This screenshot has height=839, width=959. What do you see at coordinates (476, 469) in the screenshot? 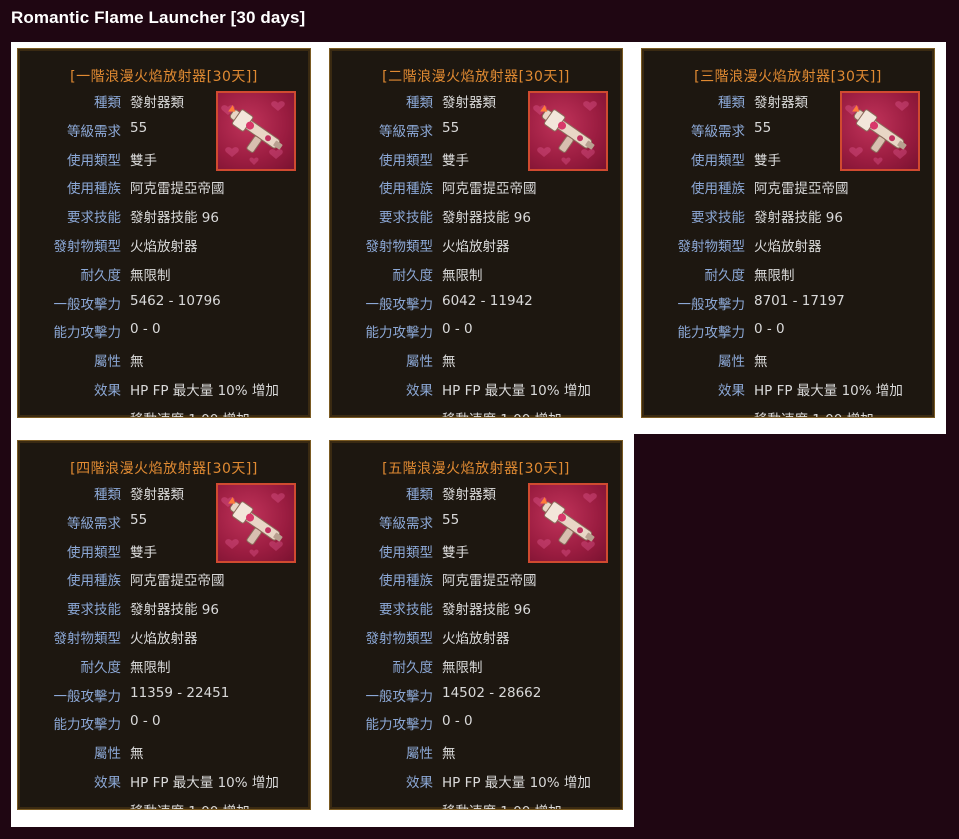
I see `item-title: [五階浪漫火焰放射器[30天]]` at bounding box center [476, 469].